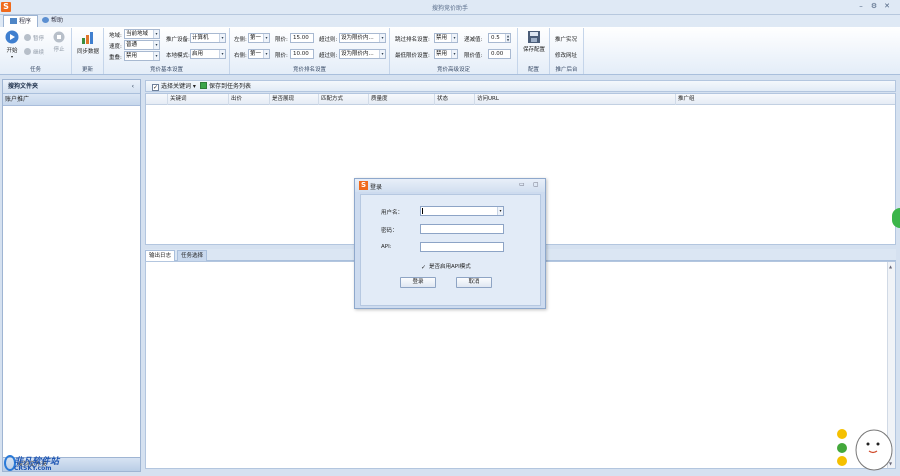  Describe the element at coordinates (155, 87) in the screenshot. I see `checkbox-icon: ✓` at that location.